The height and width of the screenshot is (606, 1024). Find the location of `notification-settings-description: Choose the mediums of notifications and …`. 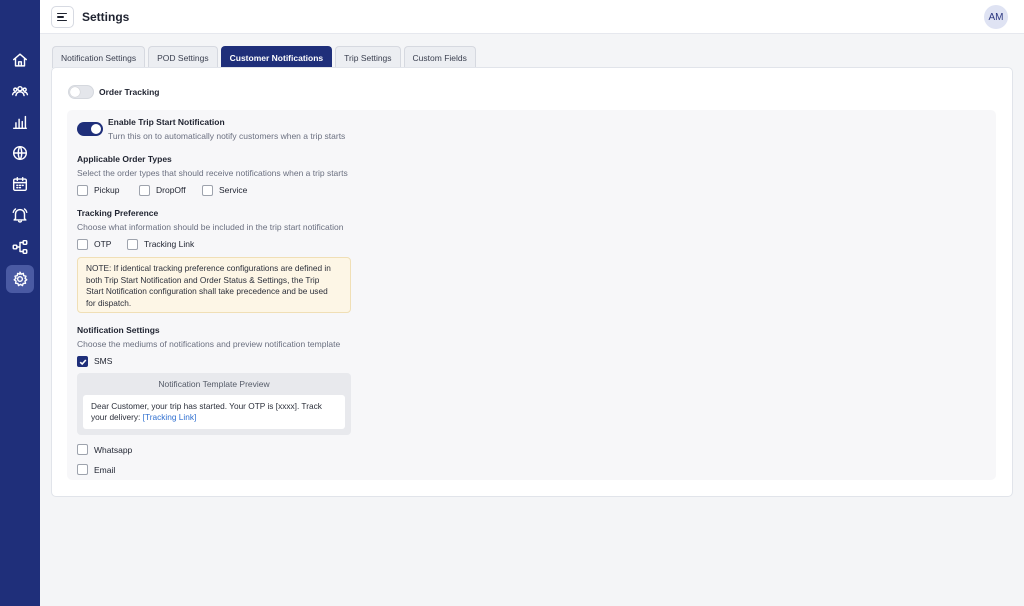

notification-settings-description: Choose the mediums of notifications and … is located at coordinates (209, 344).